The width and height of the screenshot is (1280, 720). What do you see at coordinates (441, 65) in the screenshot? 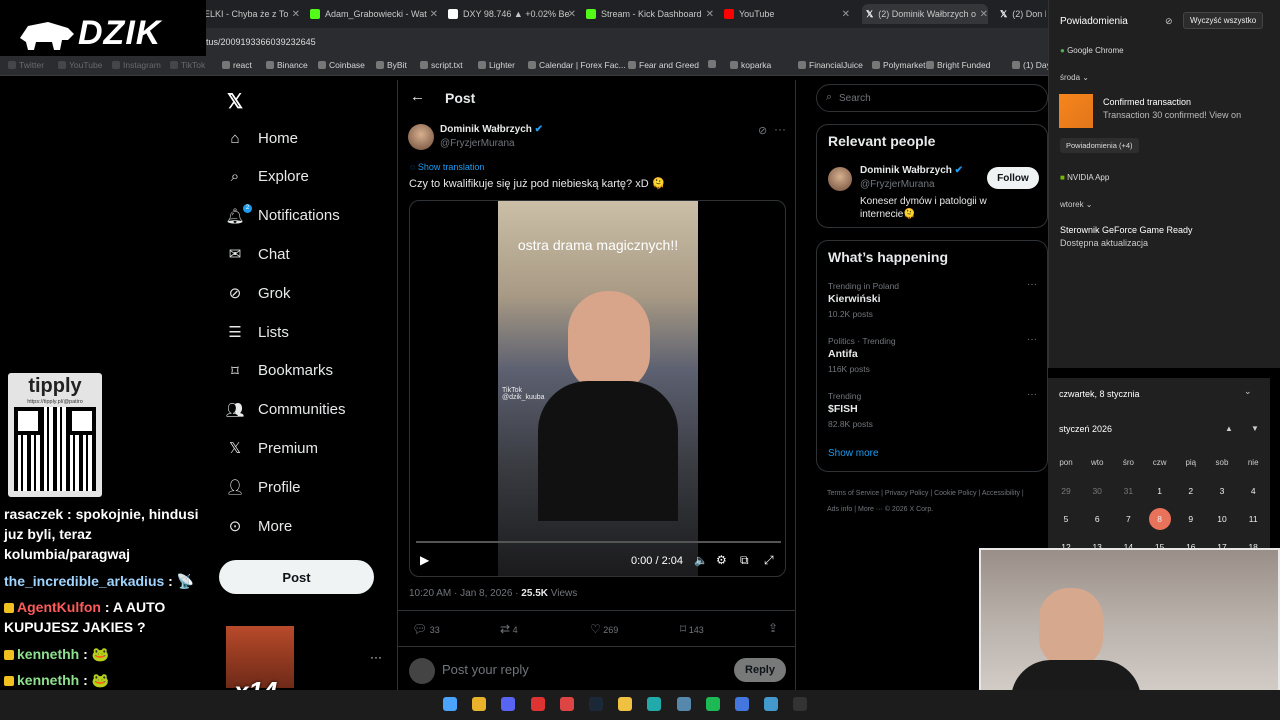
I see `bookmark-item: script.txt` at bounding box center [441, 65].